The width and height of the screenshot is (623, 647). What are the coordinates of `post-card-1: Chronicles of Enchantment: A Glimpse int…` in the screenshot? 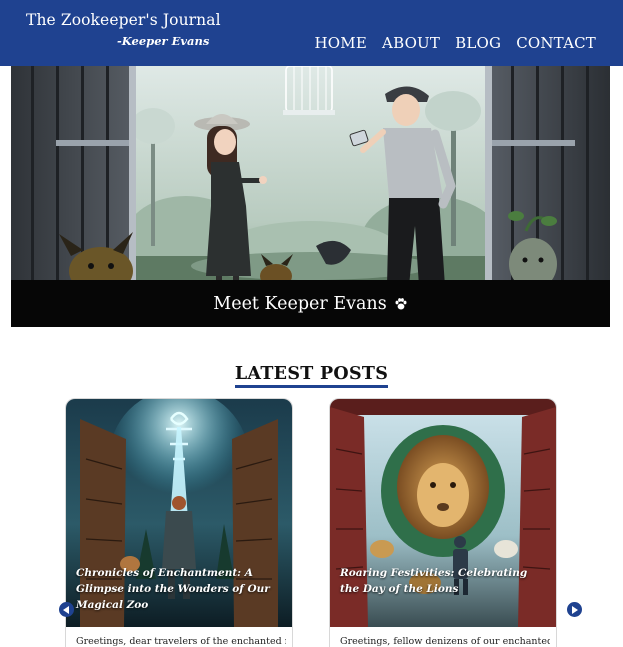 It's located at (179, 523).